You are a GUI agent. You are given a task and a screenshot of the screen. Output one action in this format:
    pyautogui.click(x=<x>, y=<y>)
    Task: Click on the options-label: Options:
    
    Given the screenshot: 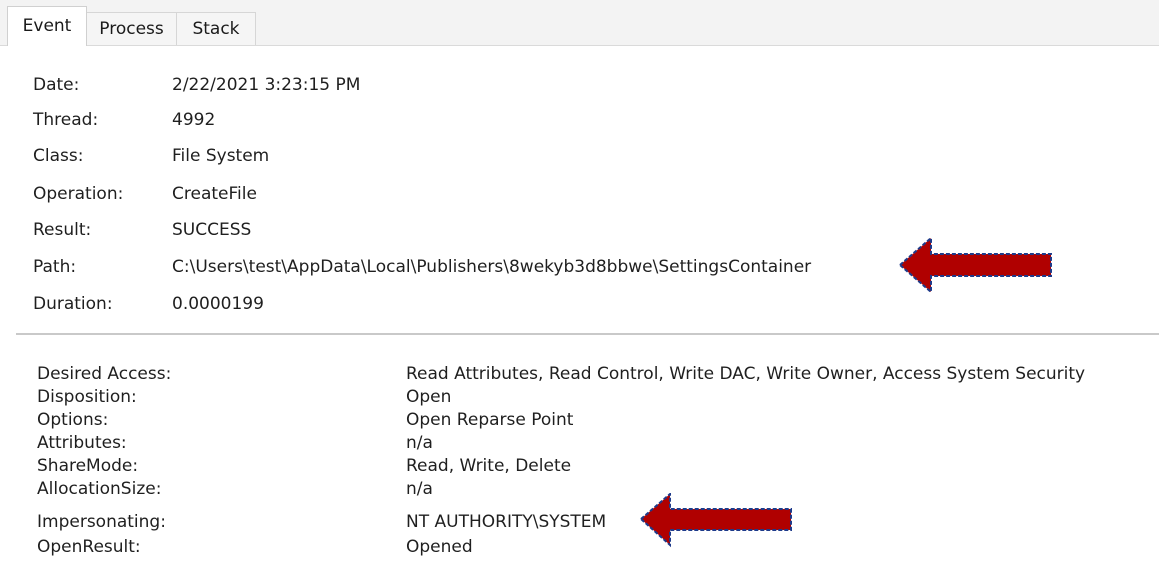 What is the action you would take?
    pyautogui.click(x=73, y=420)
    